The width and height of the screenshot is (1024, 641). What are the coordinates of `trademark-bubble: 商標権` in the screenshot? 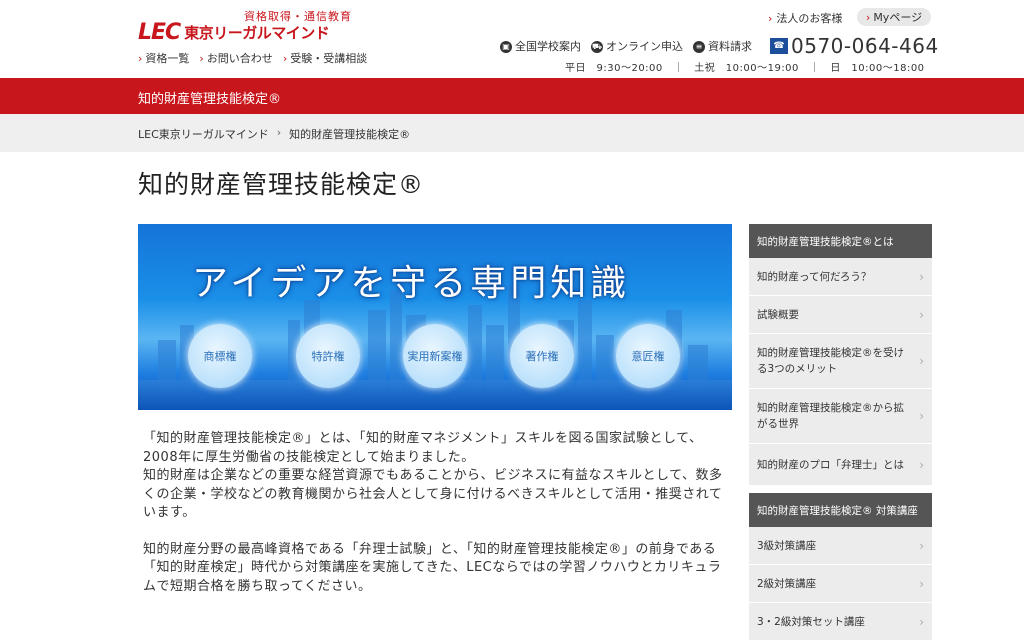 It's located at (220, 356).